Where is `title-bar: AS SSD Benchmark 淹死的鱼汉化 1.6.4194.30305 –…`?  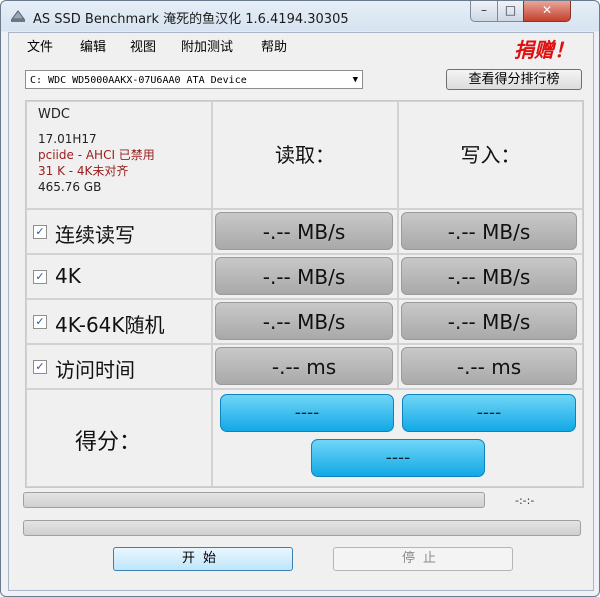 title-bar: AS SSD Benchmark 淹死的鱼汉化 1.6.4194.30305 –… is located at coordinates (300, 16).